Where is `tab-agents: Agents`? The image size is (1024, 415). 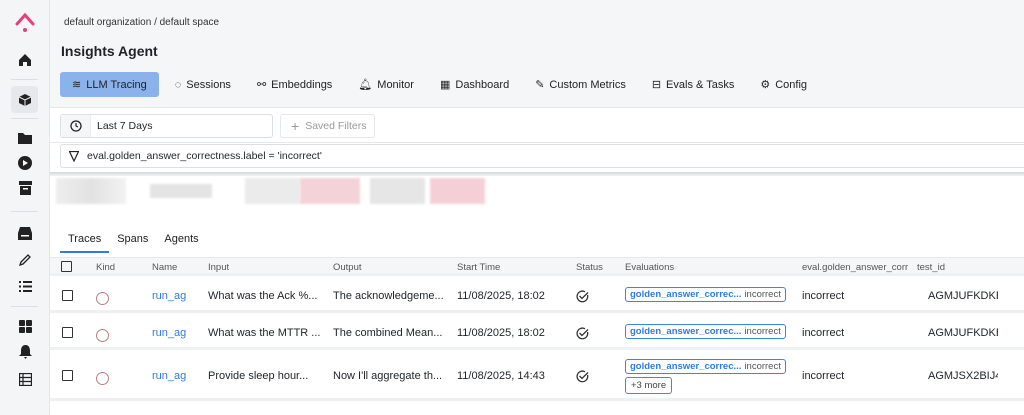
tab-agents: Agents is located at coordinates (181, 243).